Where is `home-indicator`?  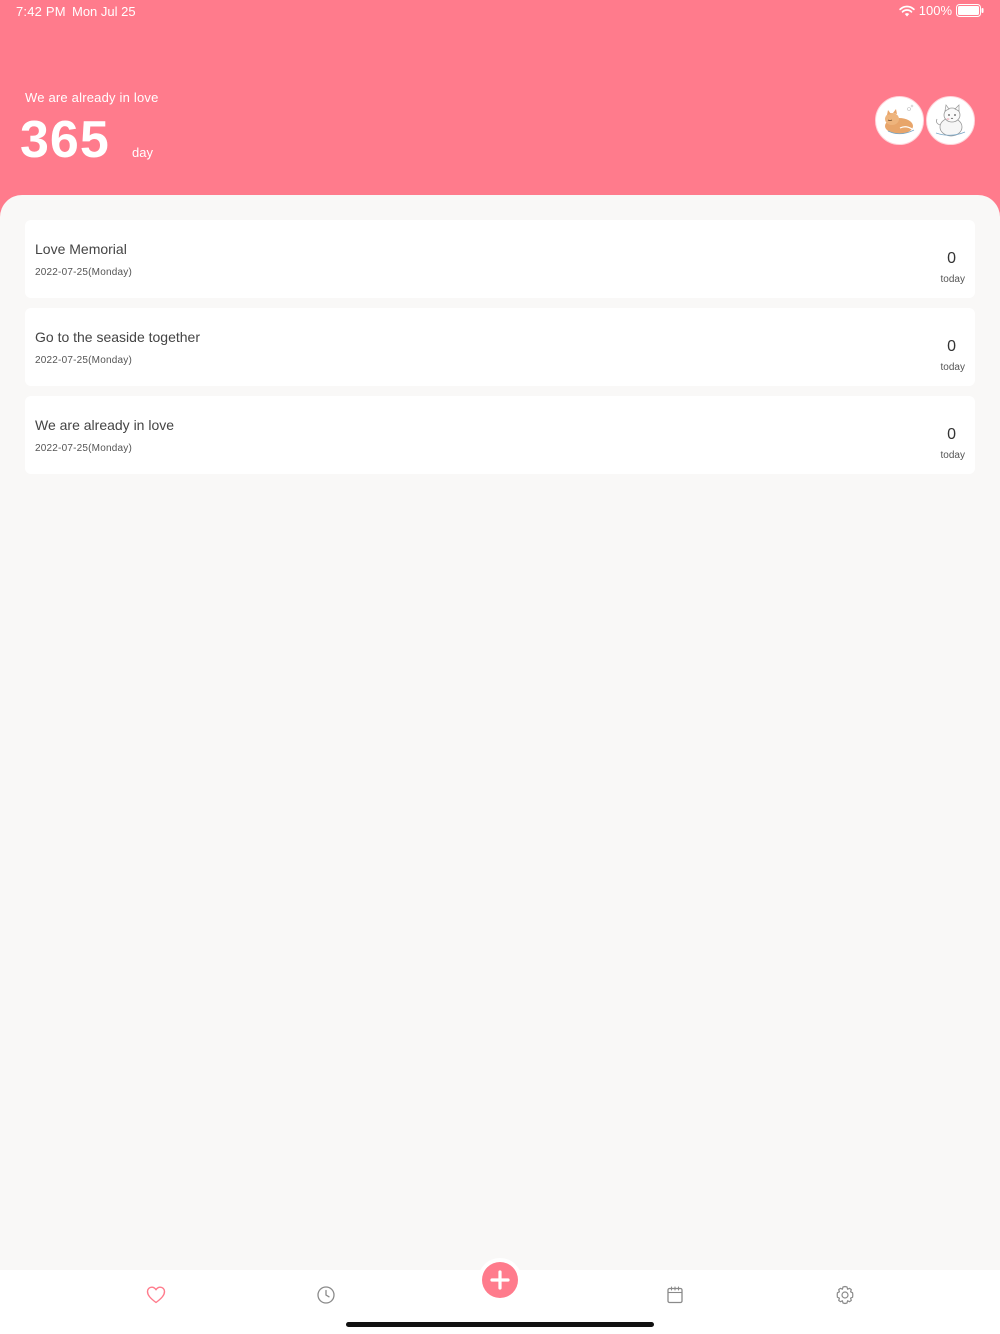 home-indicator is located at coordinates (500, 1324).